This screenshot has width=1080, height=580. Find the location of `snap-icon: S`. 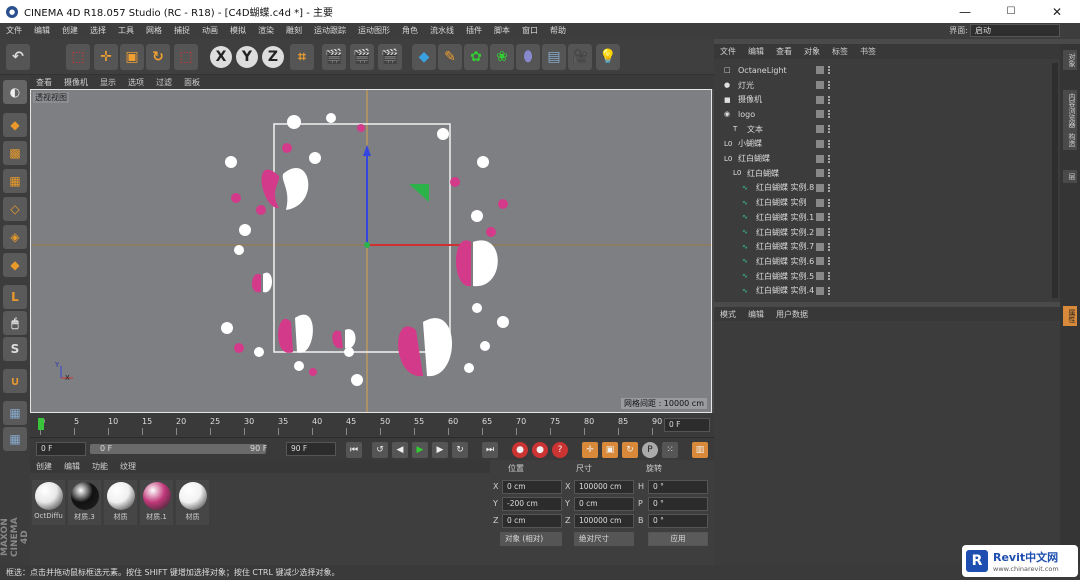

snap-icon: S is located at coordinates (15, 349).